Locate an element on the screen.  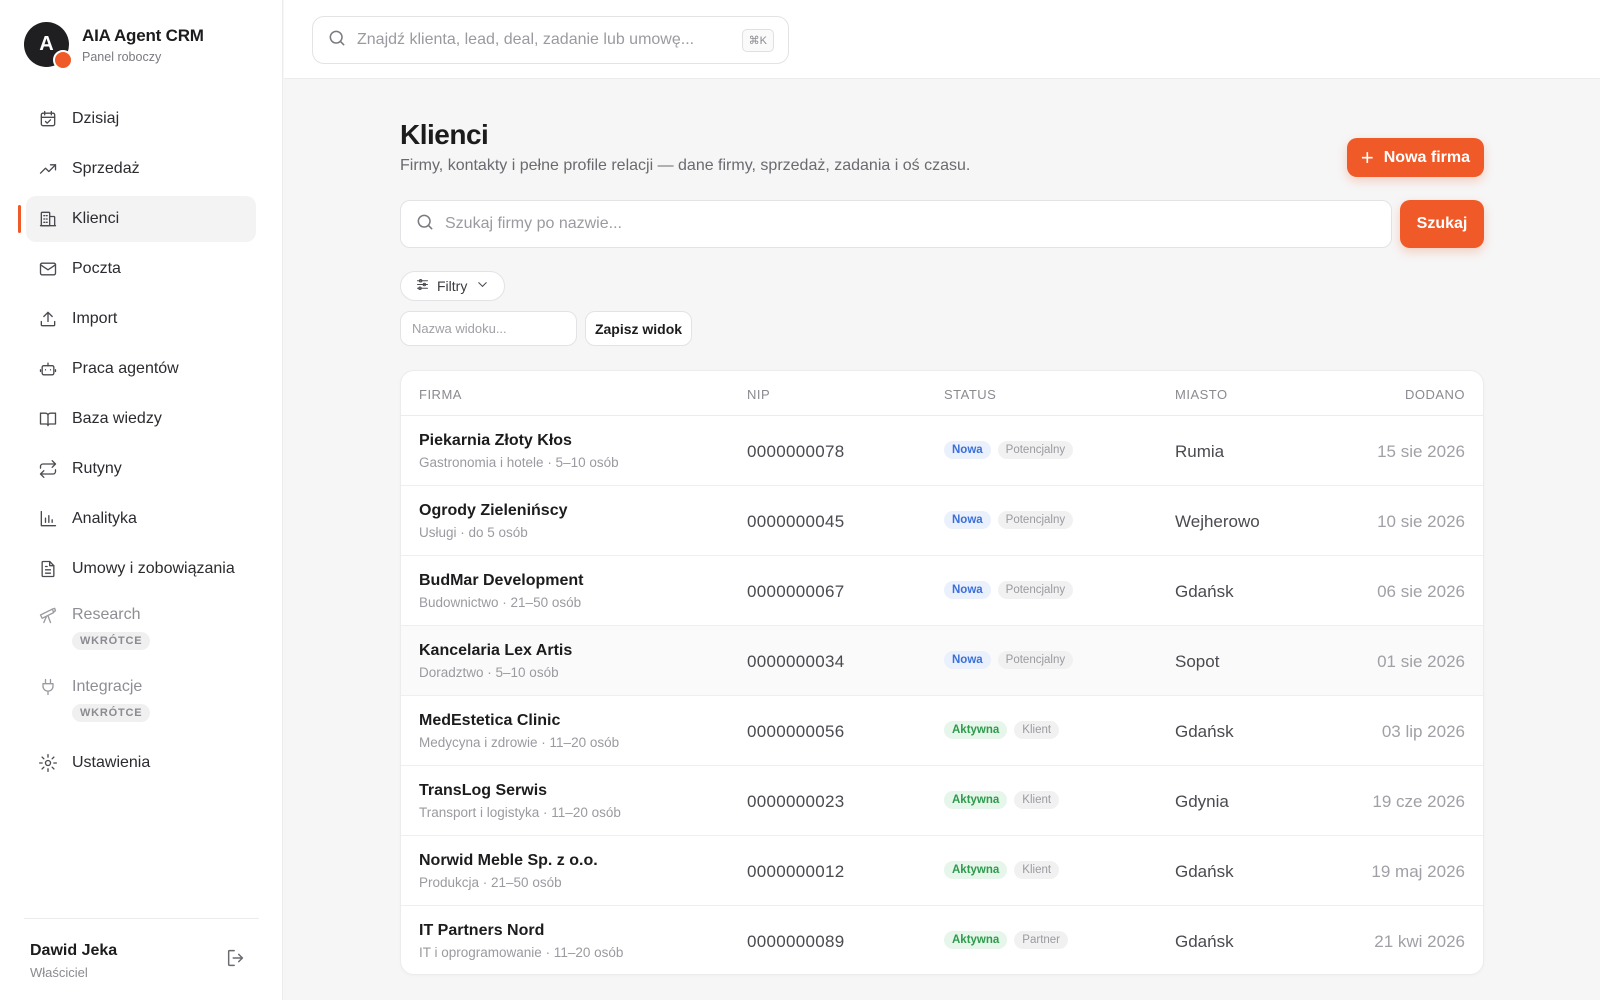
company-name: Kancelaria Lex Artis is located at coordinates (495, 651).